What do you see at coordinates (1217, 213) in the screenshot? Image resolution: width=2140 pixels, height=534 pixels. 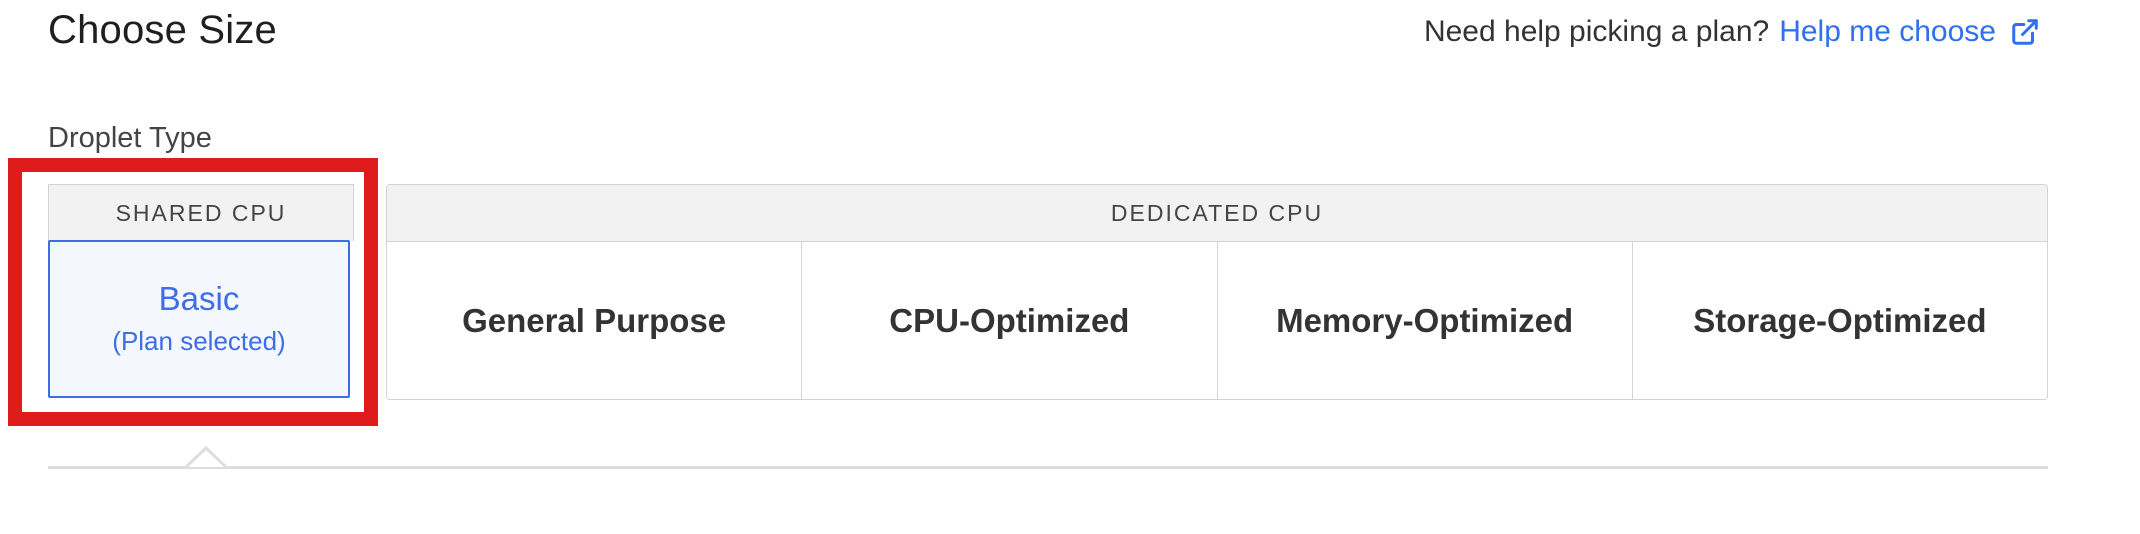 I see `dedicated-cpu-header: DEDICATED CPU` at bounding box center [1217, 213].